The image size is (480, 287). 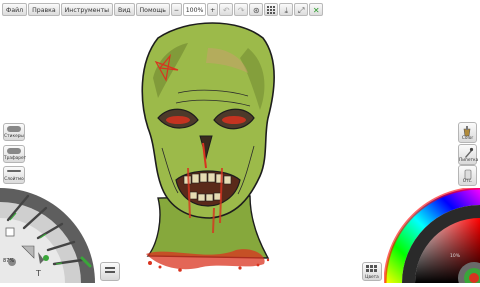 What do you see at coordinates (195, 9) in the screenshot?
I see `zoom-value: 100%` at bounding box center [195, 9].